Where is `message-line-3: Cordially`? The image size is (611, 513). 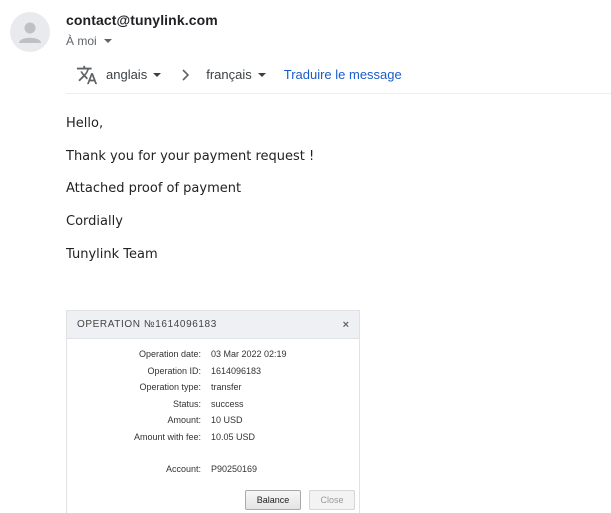
message-line-3: Cordially is located at coordinates (94, 221).